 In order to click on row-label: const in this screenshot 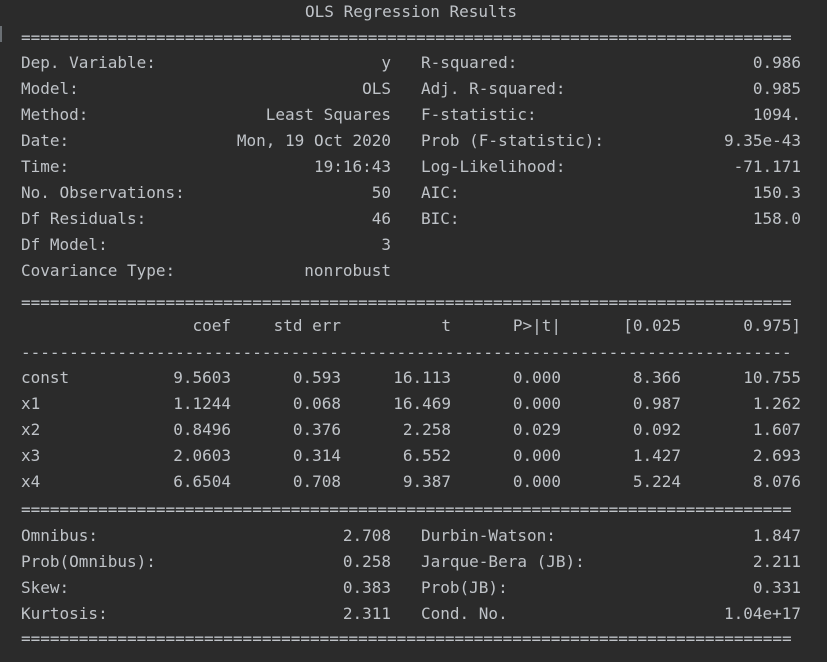, I will do `click(45, 377)`.